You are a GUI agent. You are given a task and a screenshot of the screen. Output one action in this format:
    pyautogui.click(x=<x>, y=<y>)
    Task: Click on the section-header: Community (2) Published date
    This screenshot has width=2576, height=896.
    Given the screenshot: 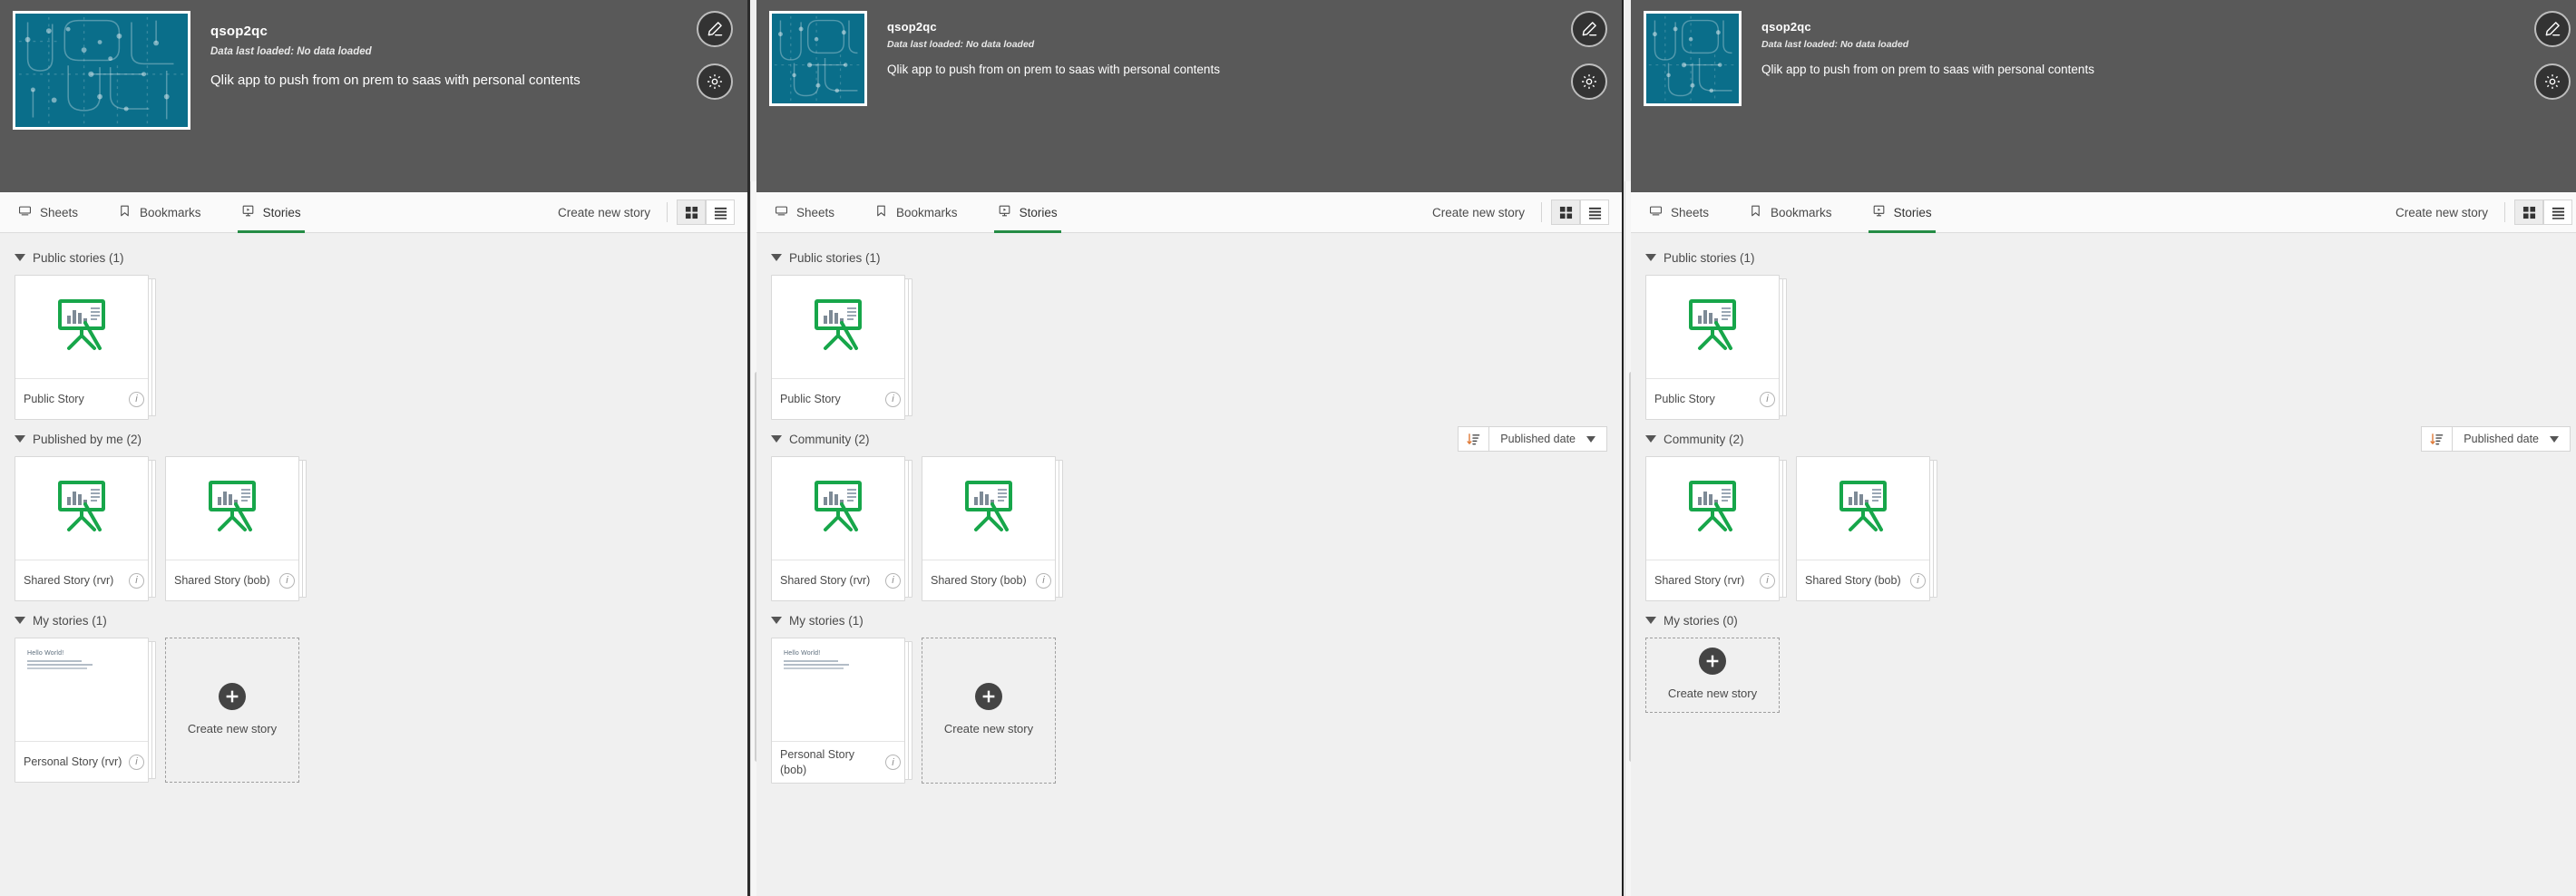 What is the action you would take?
    pyautogui.click(x=1189, y=439)
    